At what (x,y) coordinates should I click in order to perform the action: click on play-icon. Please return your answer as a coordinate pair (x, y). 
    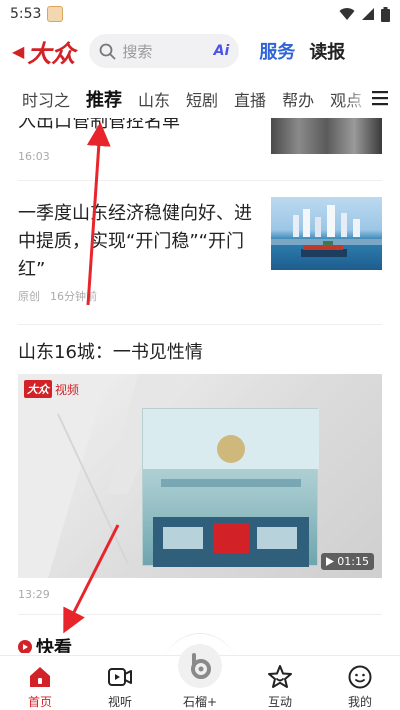
    Looking at the image, I should click on (330, 561).